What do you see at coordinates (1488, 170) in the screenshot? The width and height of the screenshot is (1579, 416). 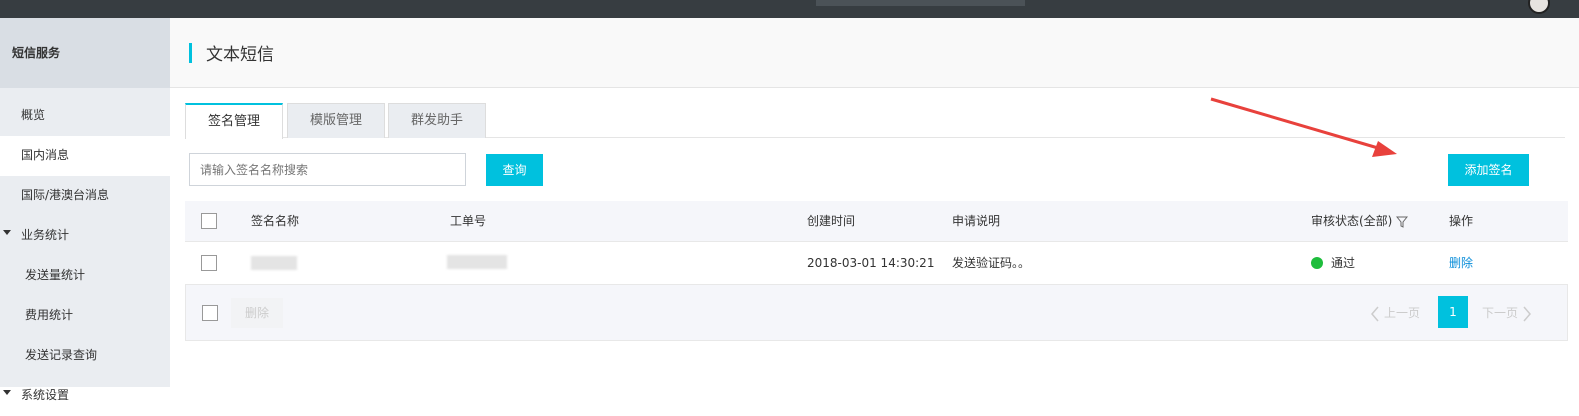 I see `add-signature-button: 添加签名` at bounding box center [1488, 170].